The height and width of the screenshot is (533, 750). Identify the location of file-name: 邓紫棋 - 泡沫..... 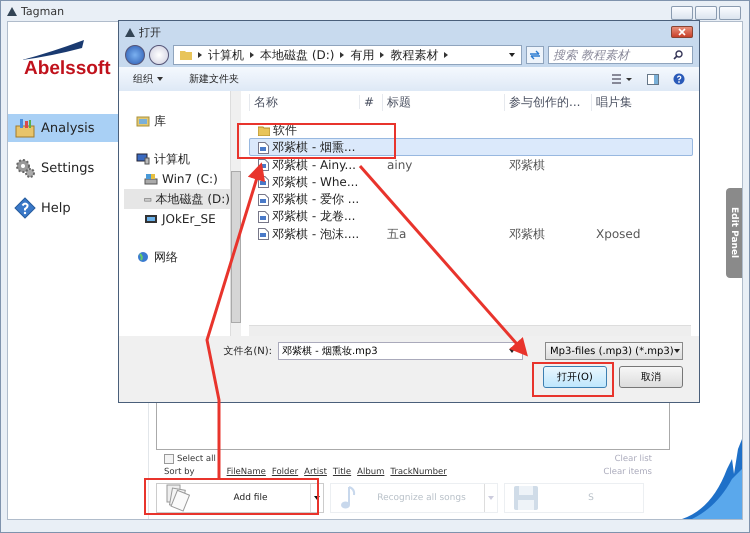
(316, 234).